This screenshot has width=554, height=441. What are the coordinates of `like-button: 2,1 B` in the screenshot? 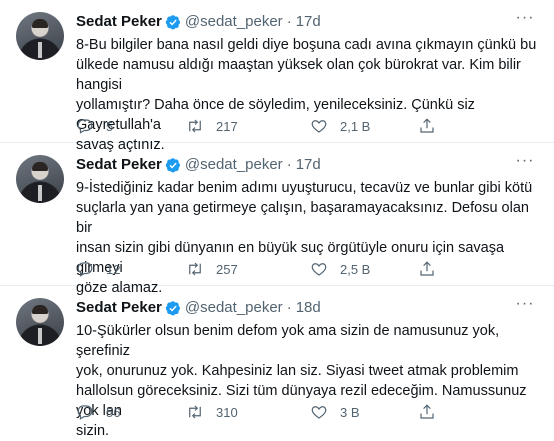 It's located at (340, 126).